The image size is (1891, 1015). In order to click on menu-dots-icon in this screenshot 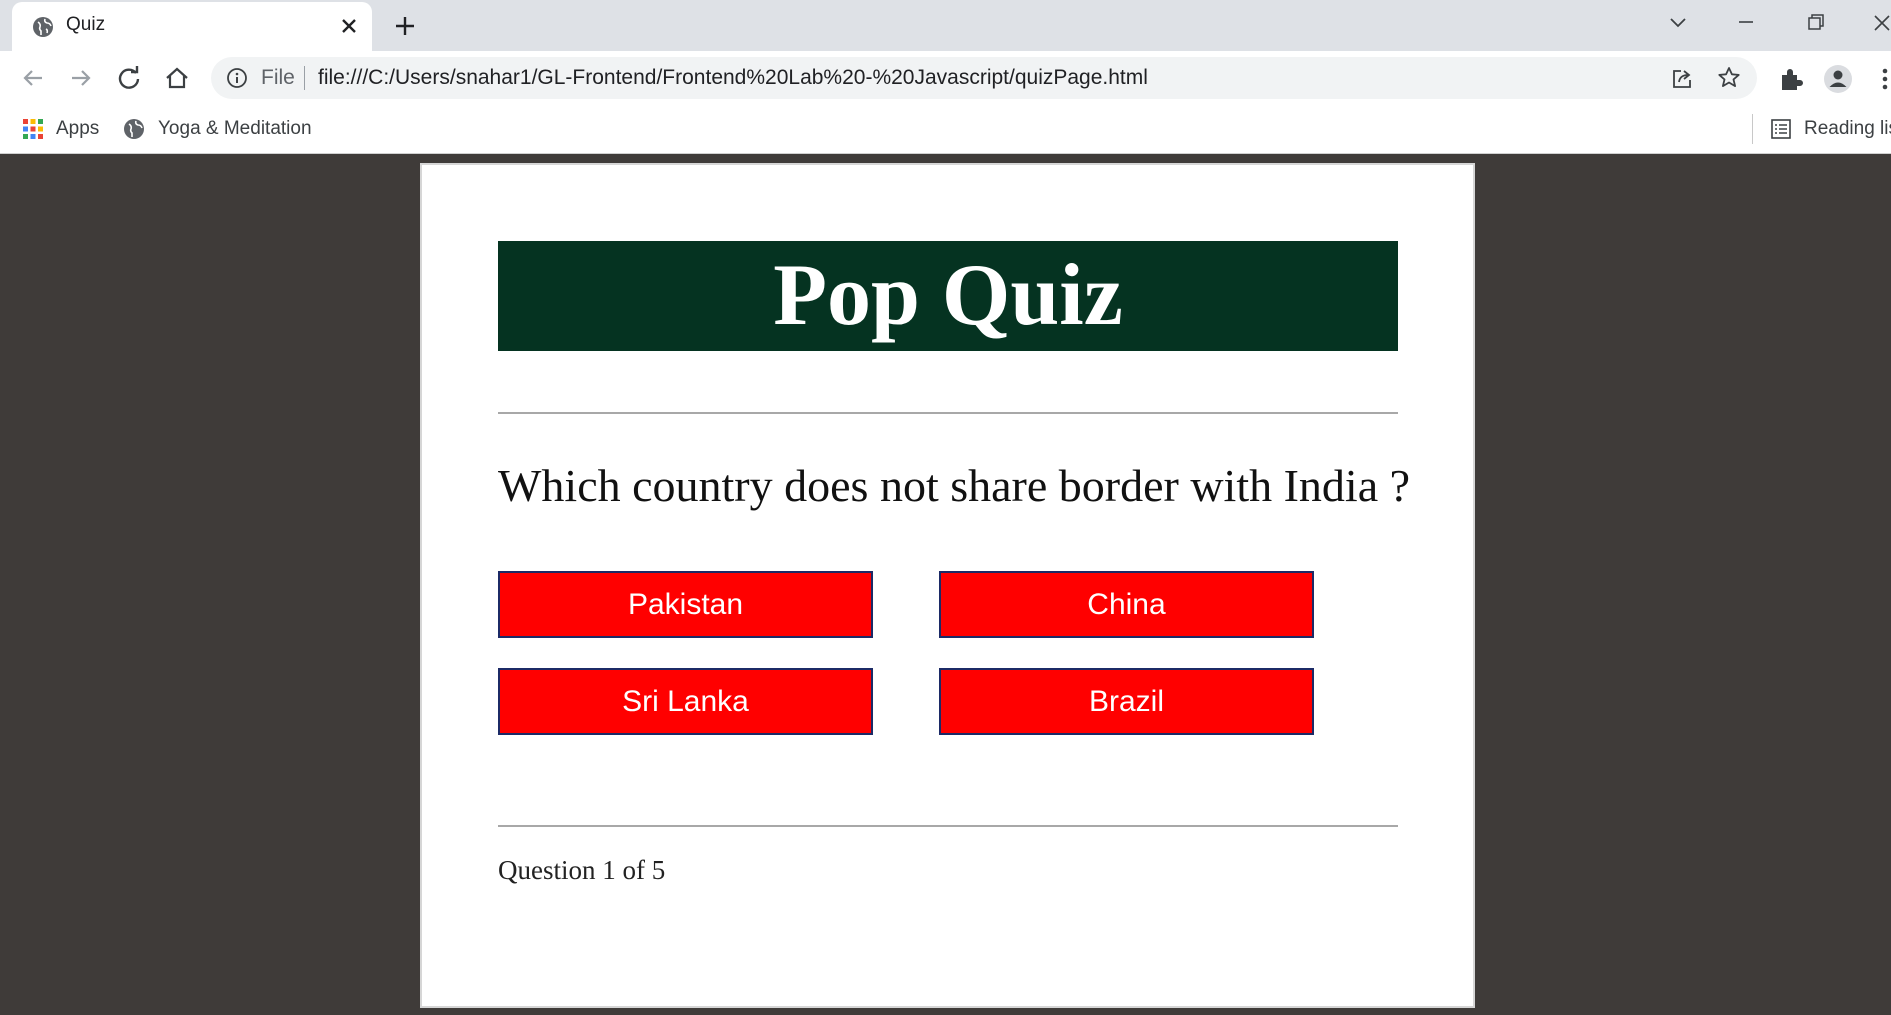, I will do `click(1880, 79)`.